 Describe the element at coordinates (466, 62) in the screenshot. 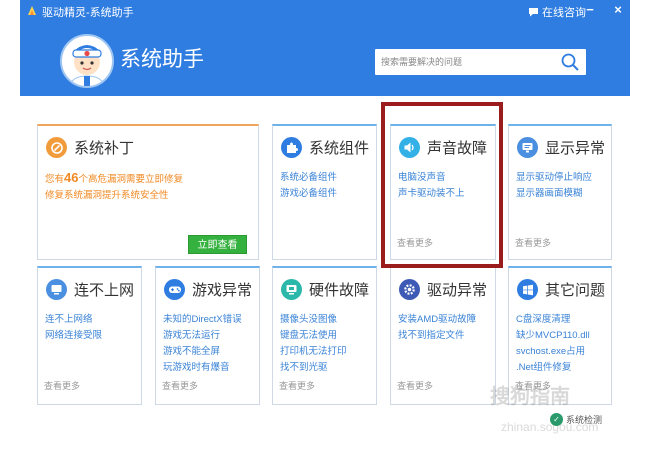

I see `search-input` at that location.